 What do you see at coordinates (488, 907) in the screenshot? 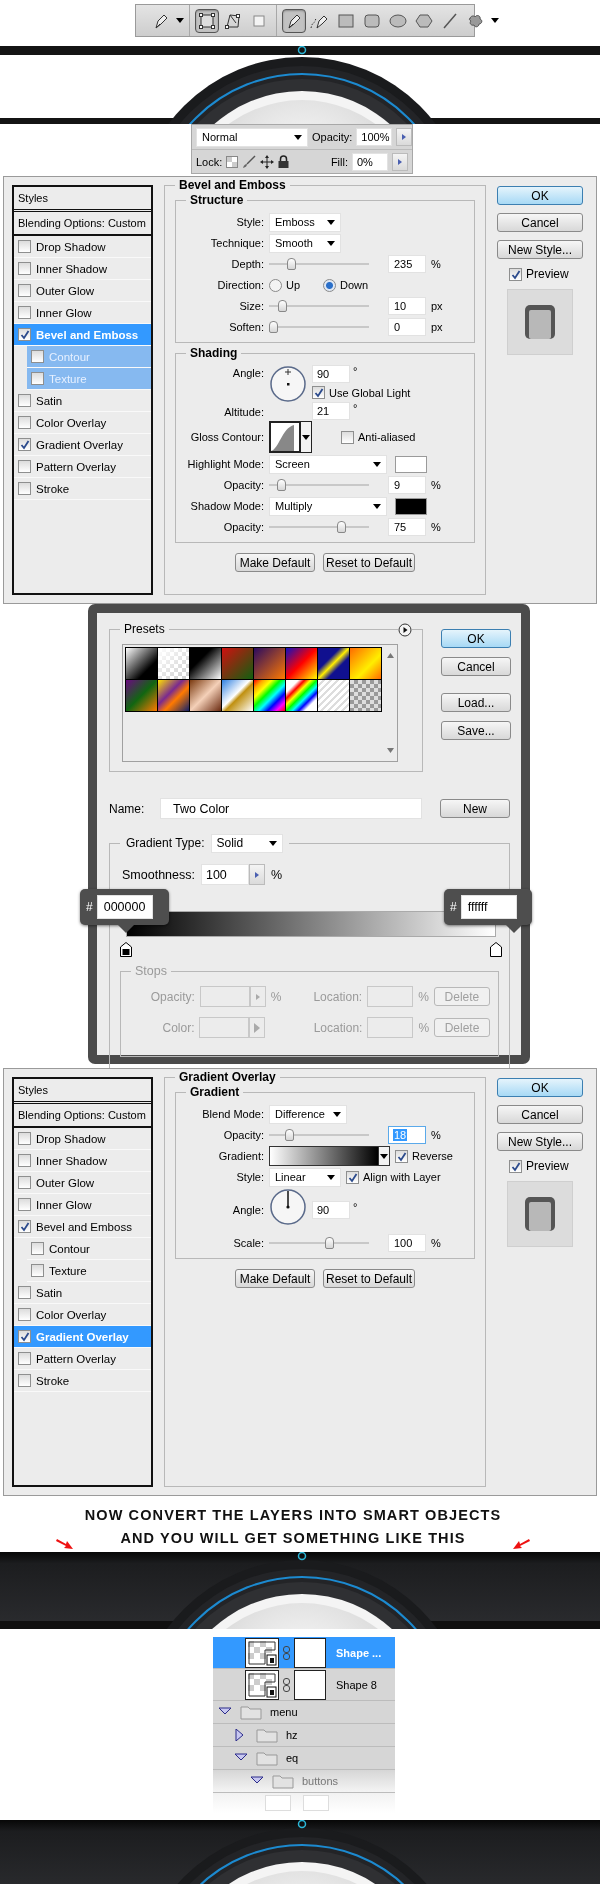
I see `hex-field: ffffff` at bounding box center [488, 907].